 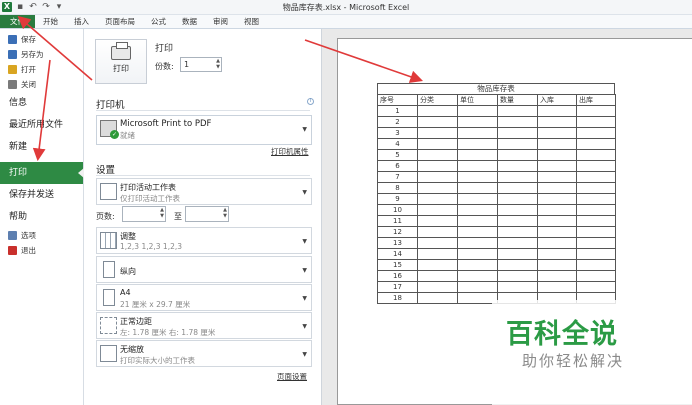 What do you see at coordinates (109, 297) in the screenshot?
I see `paper-icon` at bounding box center [109, 297].